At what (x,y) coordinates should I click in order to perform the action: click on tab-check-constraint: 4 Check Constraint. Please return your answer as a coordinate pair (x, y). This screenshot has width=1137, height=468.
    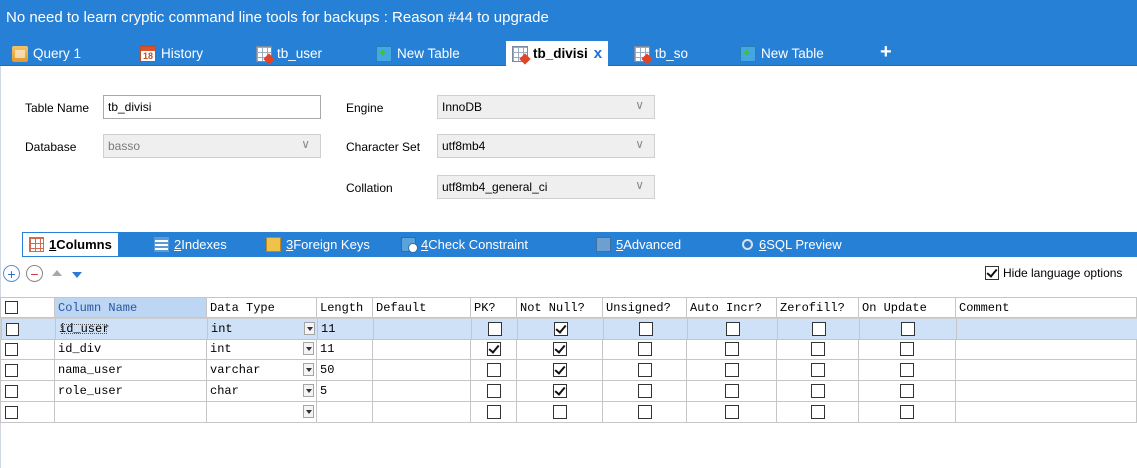
    Looking at the image, I should click on (464, 244).